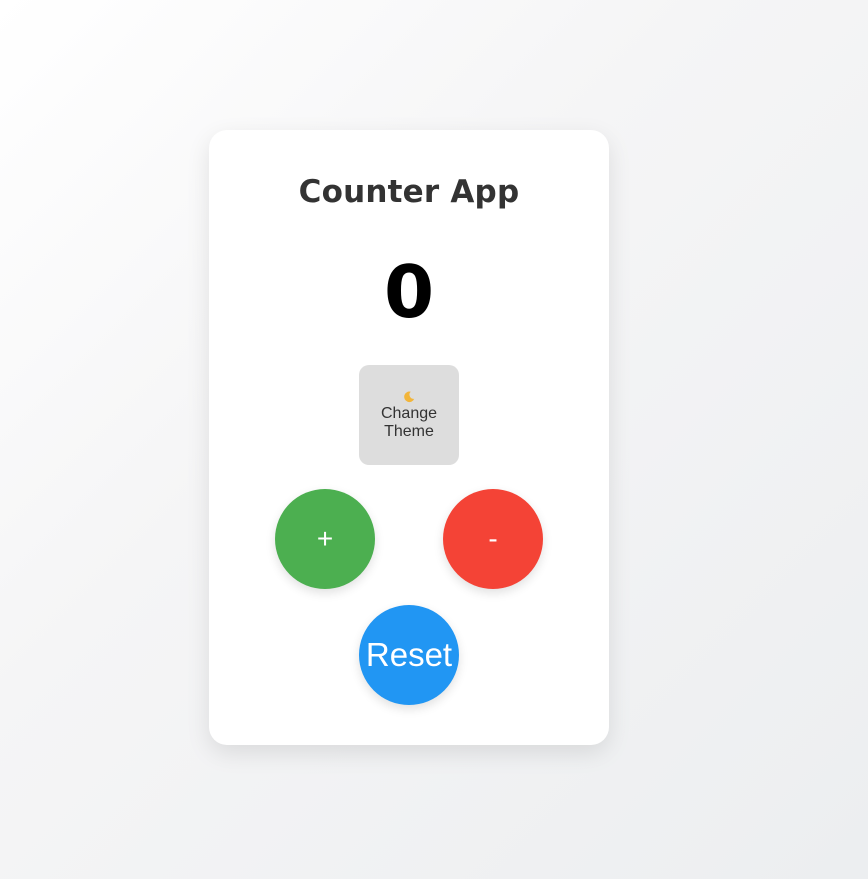  I want to click on counter-value: 0, so click(409, 292).